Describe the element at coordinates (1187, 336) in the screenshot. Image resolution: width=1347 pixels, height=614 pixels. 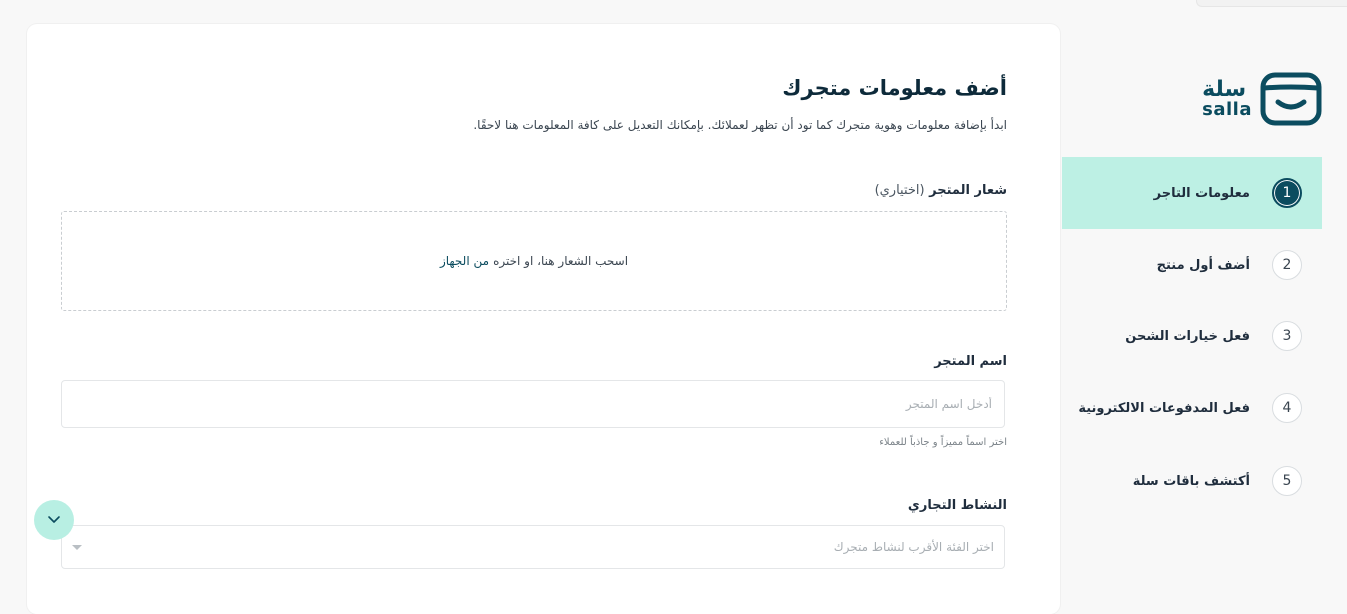
I see `step-label: فعل خيارات الشحن` at that location.